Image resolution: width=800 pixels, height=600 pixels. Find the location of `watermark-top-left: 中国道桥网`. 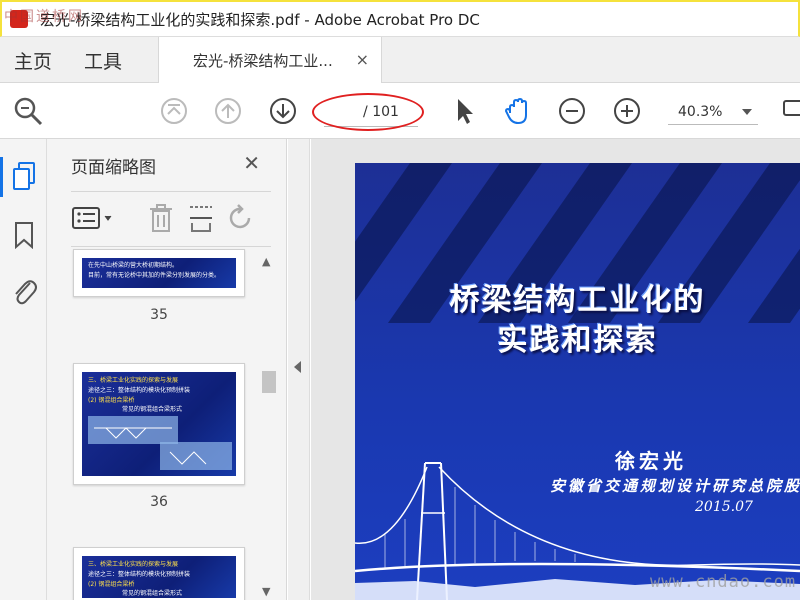

watermark-top-left: 中国道桥网 is located at coordinates (44, 17).